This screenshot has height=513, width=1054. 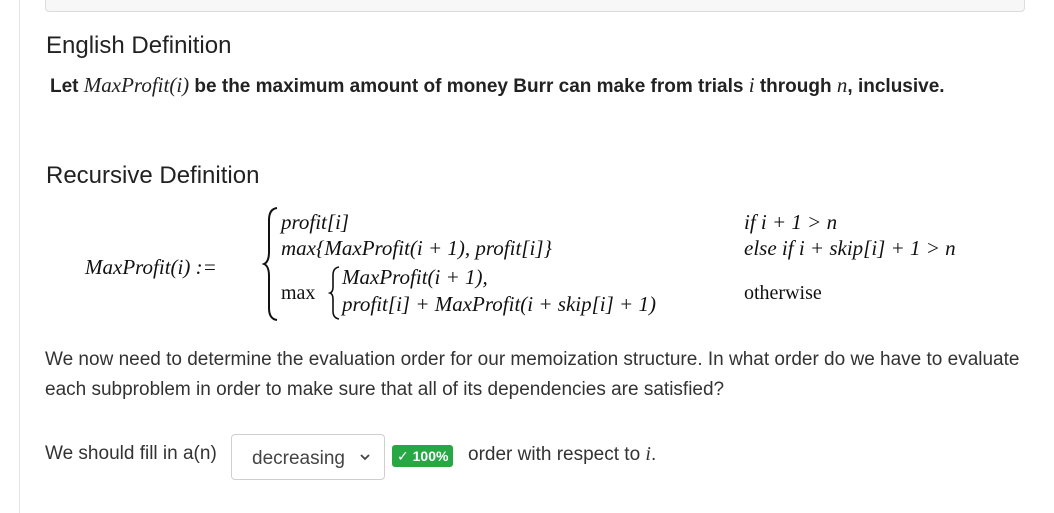 What do you see at coordinates (315, 222) in the screenshot?
I see `case1-expression: profit[i]` at bounding box center [315, 222].